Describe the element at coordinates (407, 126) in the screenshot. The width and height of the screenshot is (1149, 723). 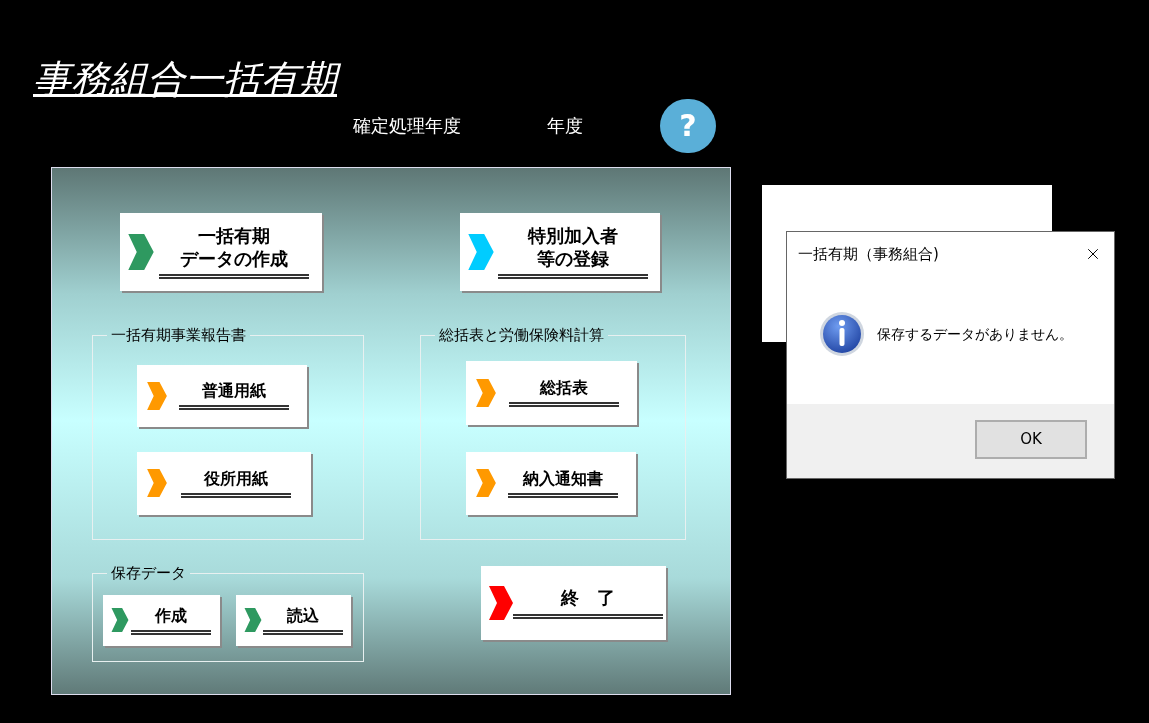
I see `fiscal-year-label: 確定処理年度` at that location.